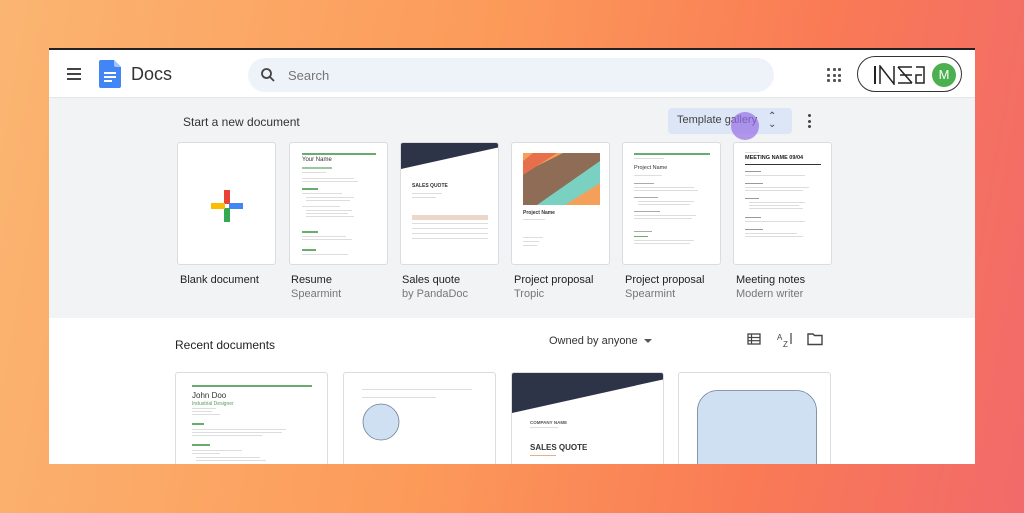 The width and height of the screenshot is (1024, 513). I want to click on doc-header-shape, so click(587, 393).